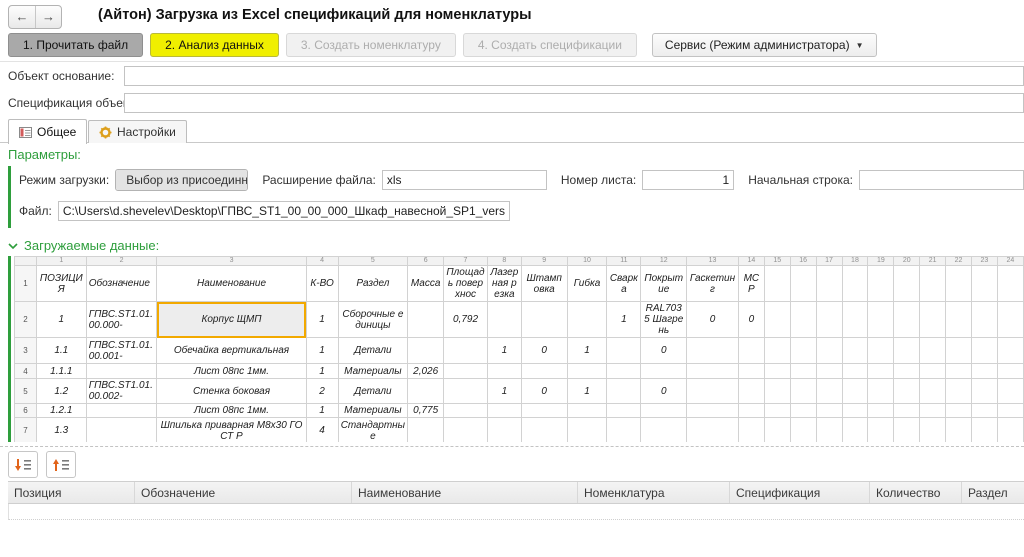 The image size is (1024, 557). Describe the element at coordinates (231, 429) in the screenshot. I see `grid-cell: Шпилька приварная М8х30 ГОСТ Р` at that location.